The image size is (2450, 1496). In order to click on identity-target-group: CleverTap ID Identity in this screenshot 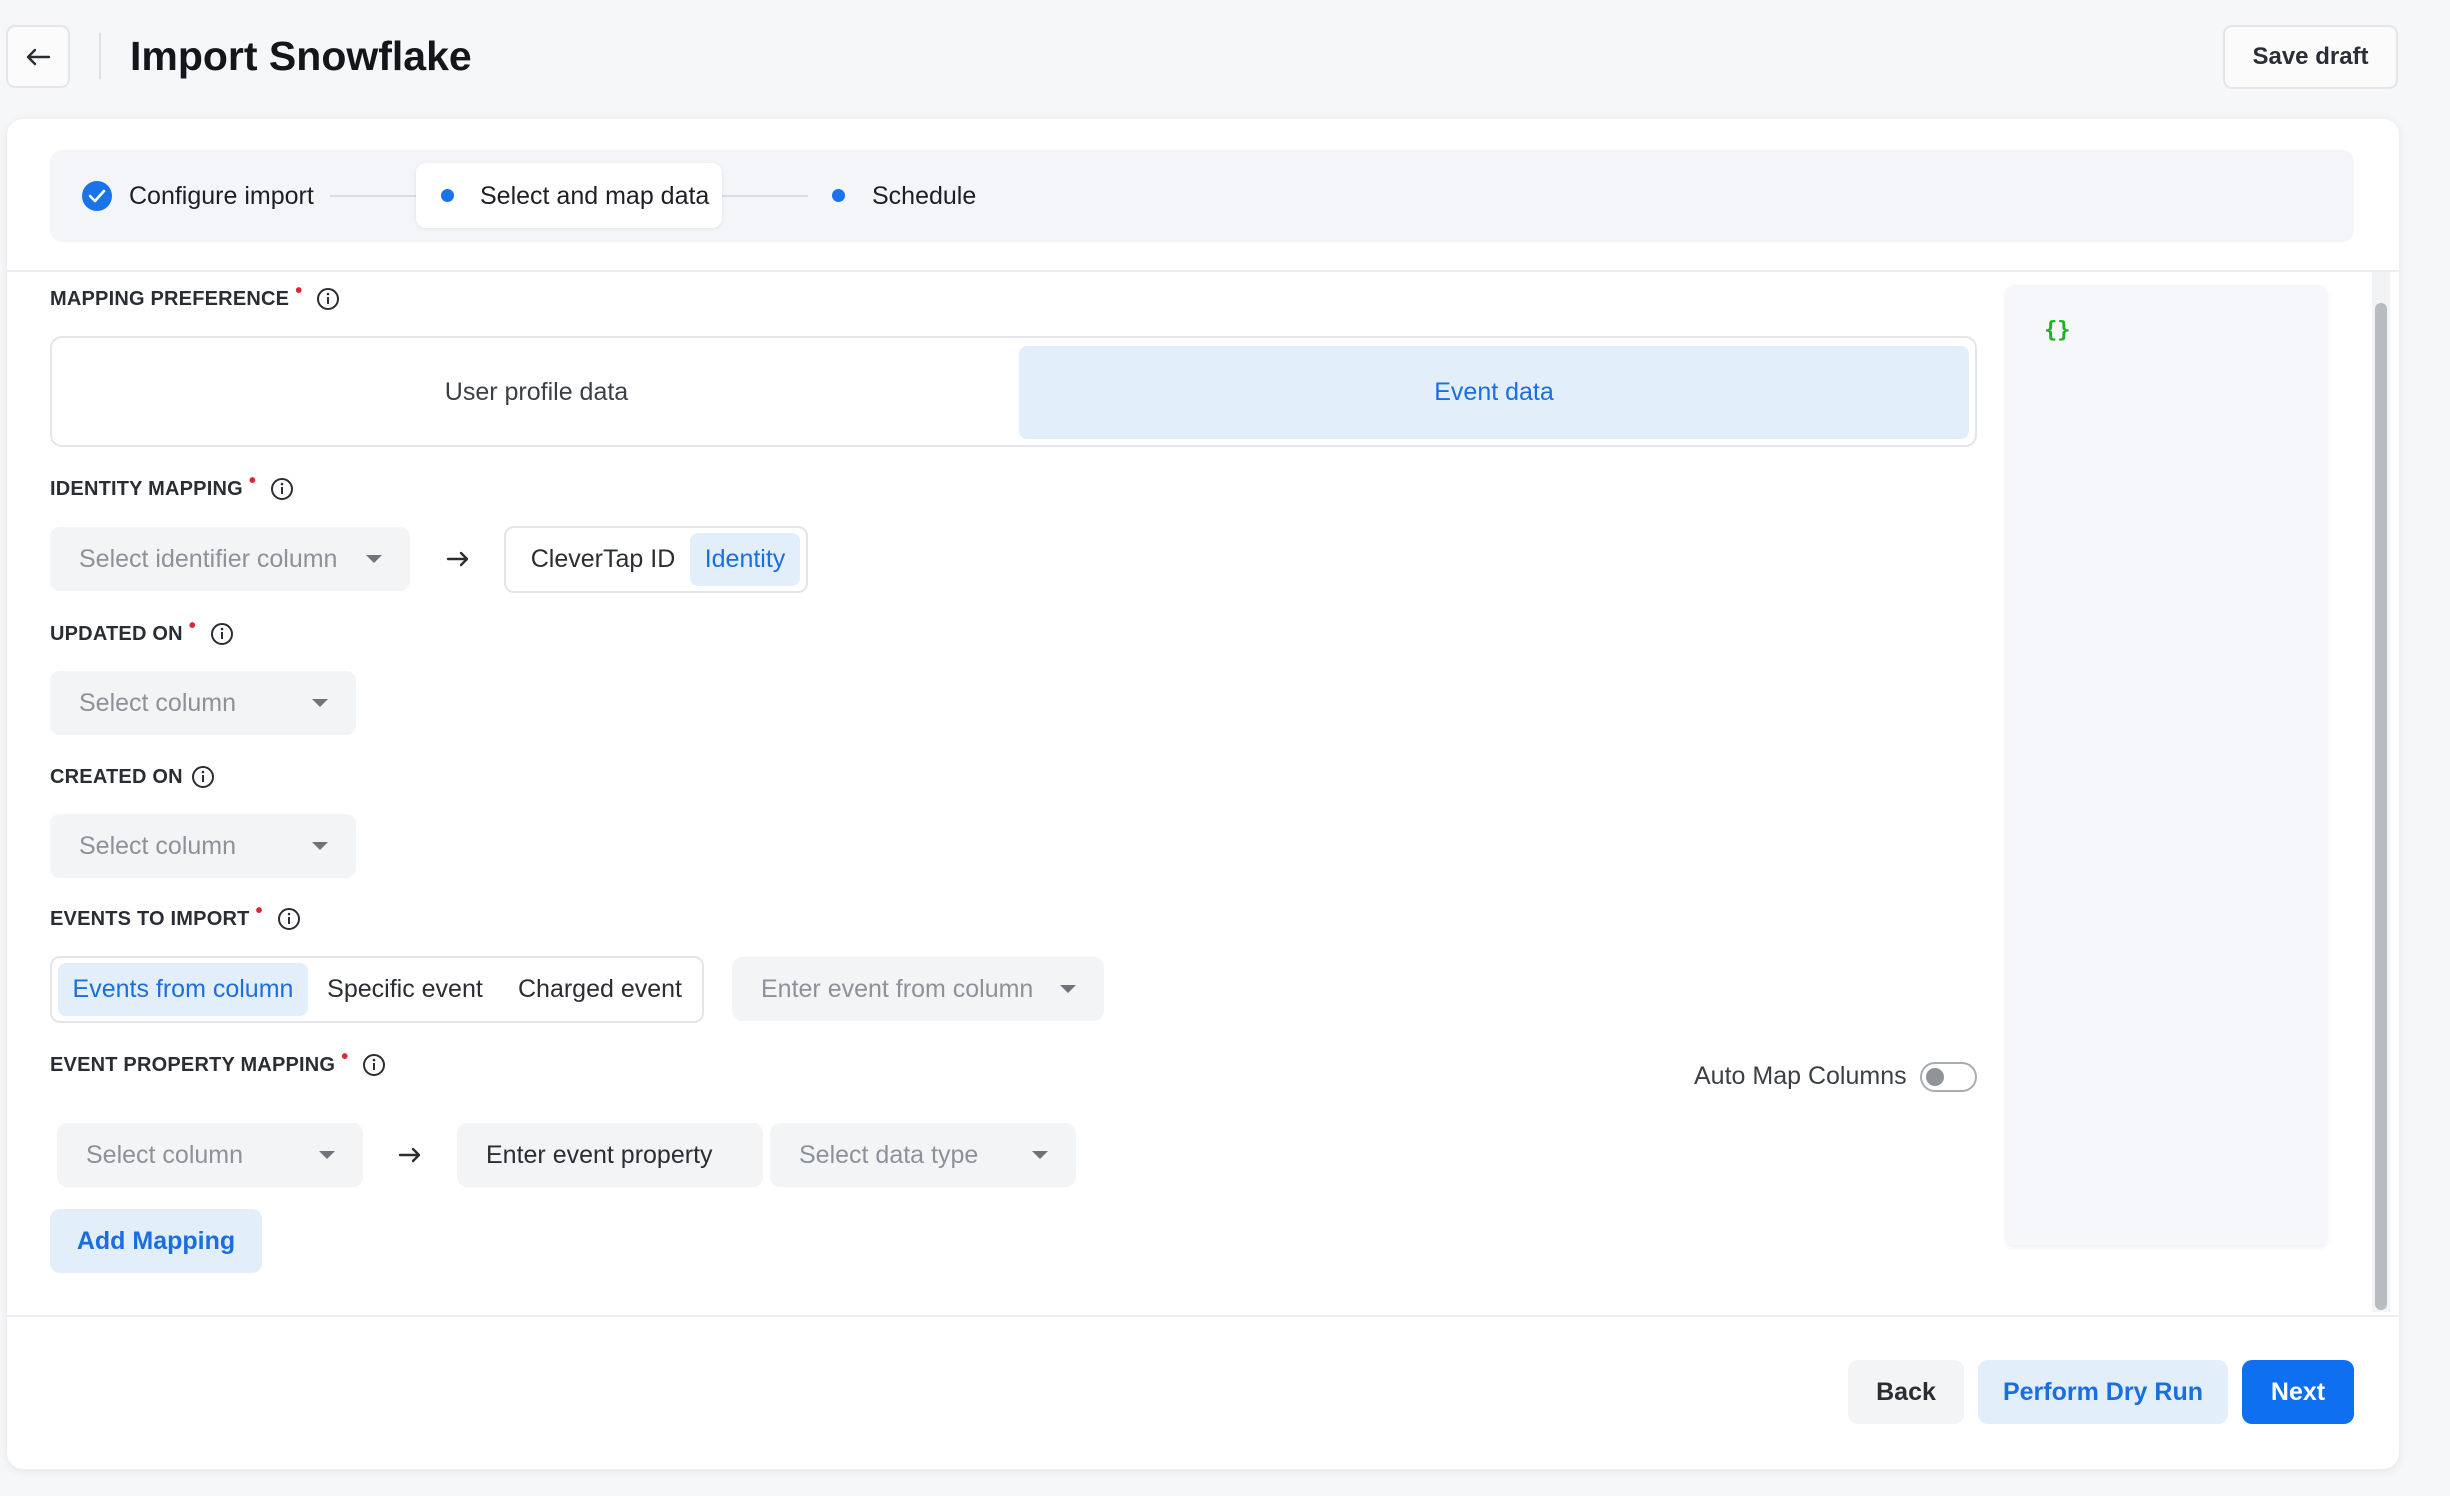, I will do `click(656, 559)`.